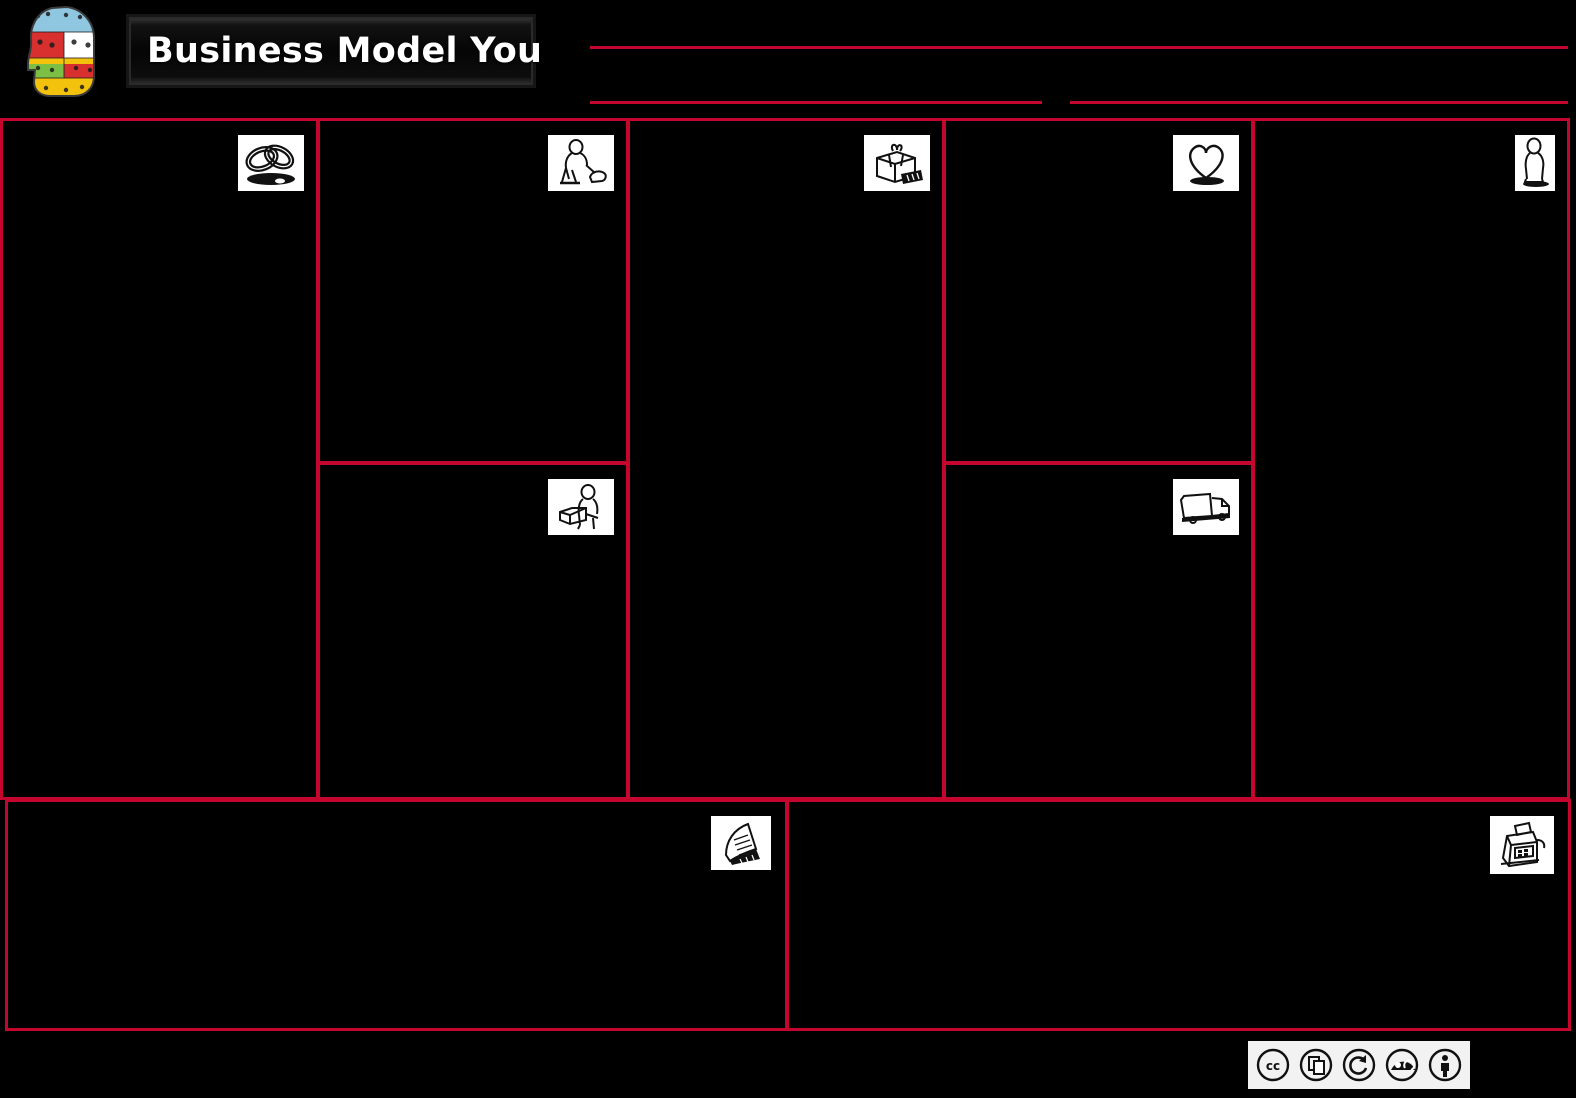 This screenshot has height=1098, width=1576. I want to click on cell-content-customer-relationships, so click(1098, 325).